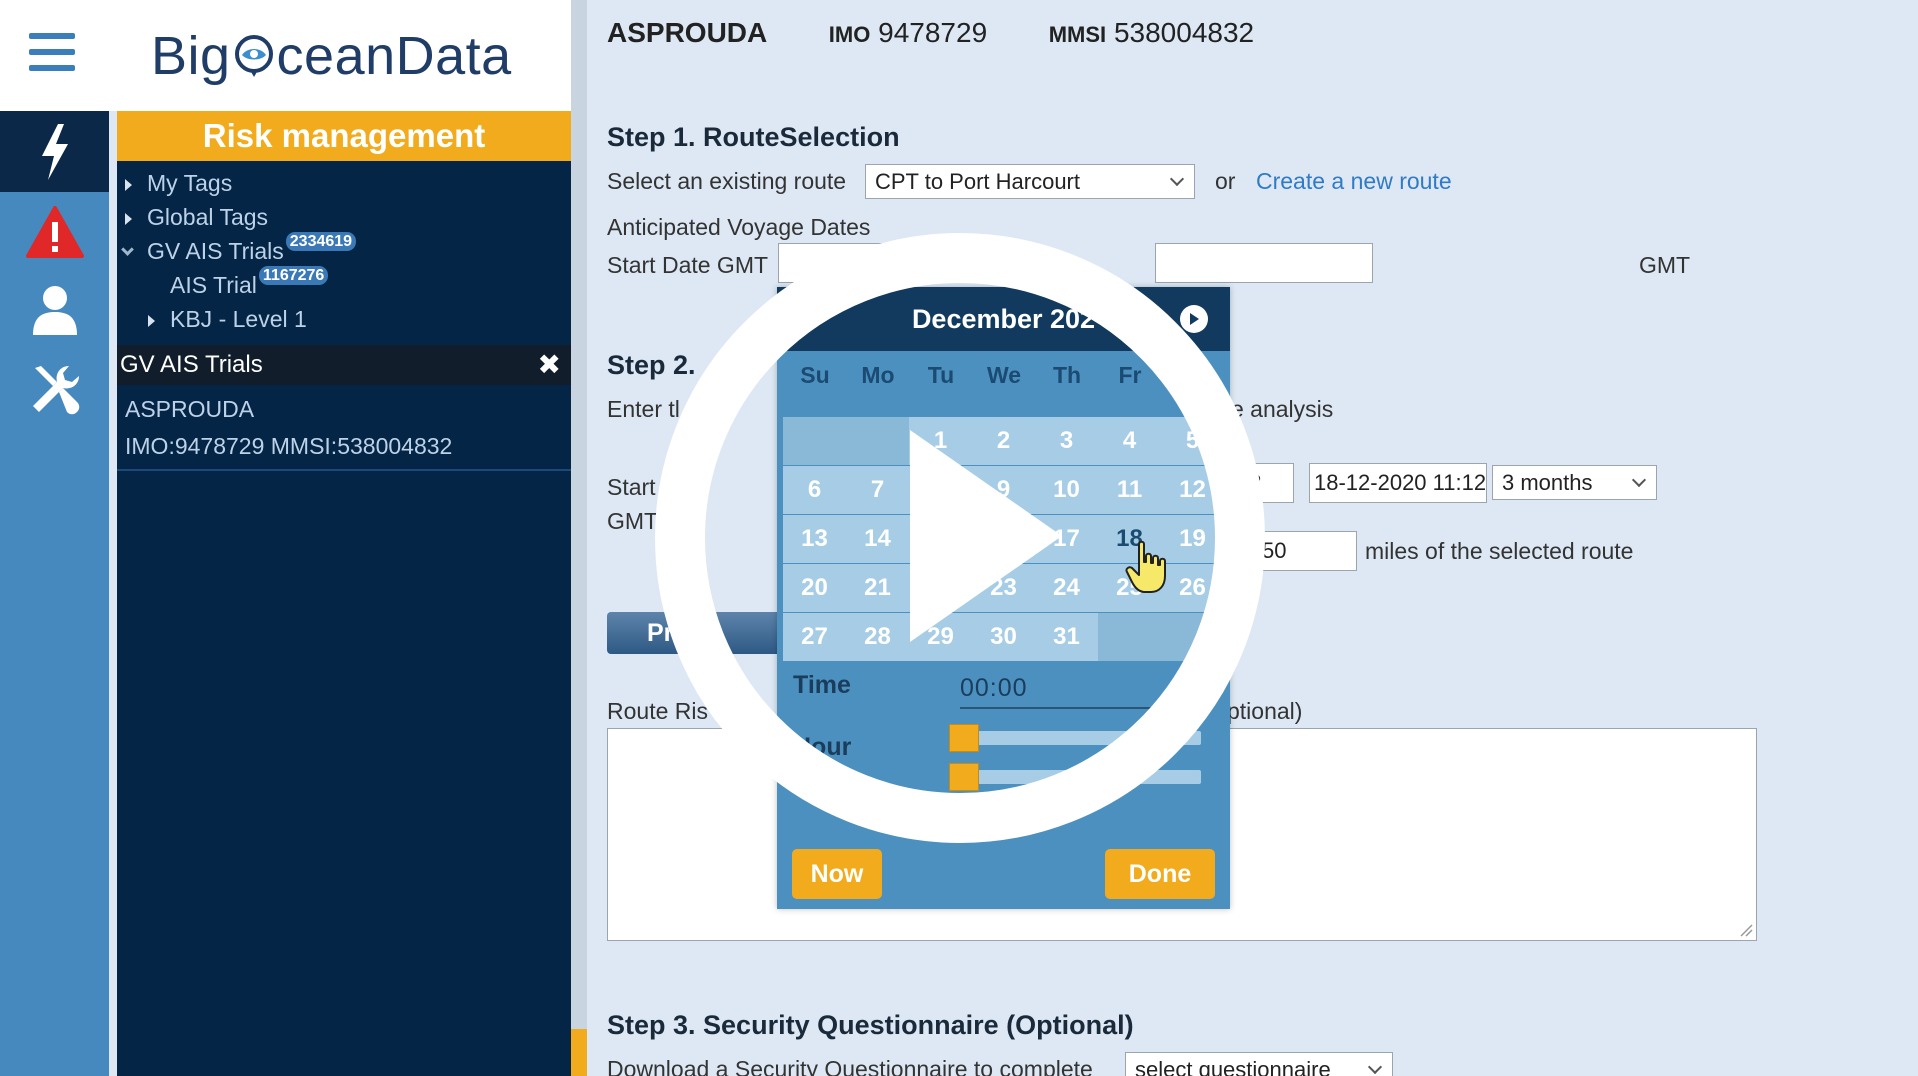 Image resolution: width=1918 pixels, height=1076 pixels. What do you see at coordinates (54, 538) in the screenshot?
I see `icon-rail` at bounding box center [54, 538].